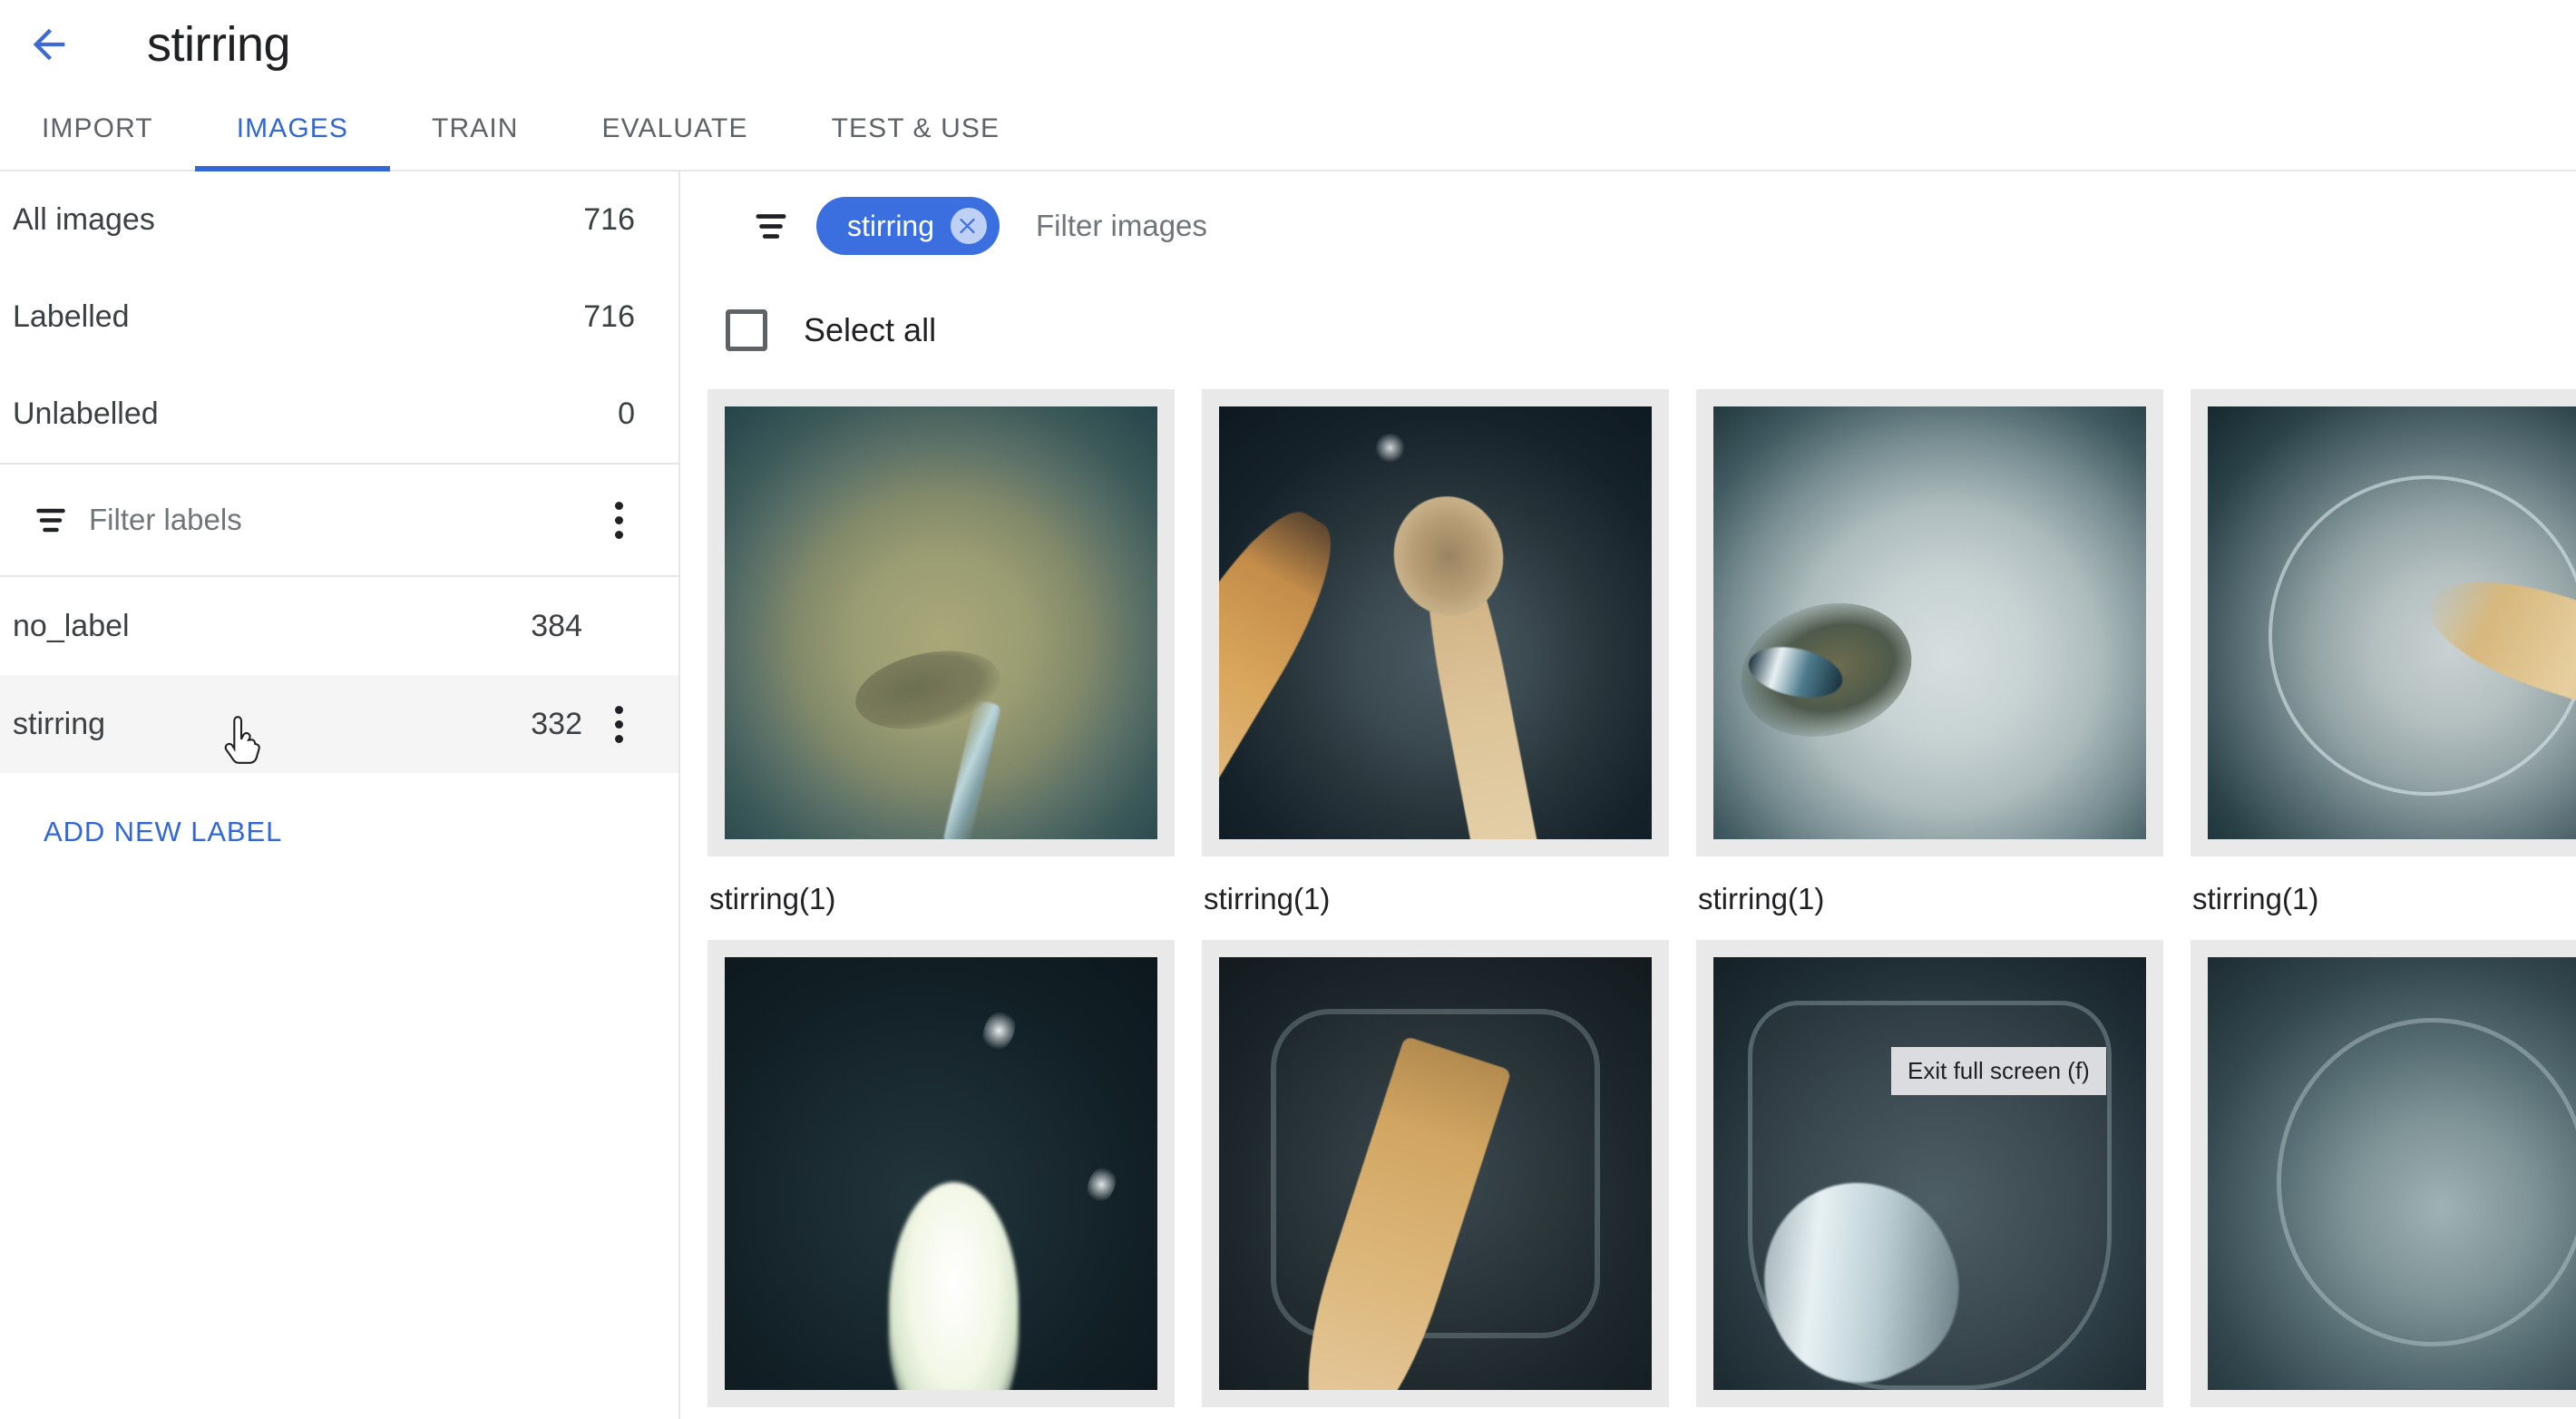 This screenshot has height=1419, width=2576. Describe the element at coordinates (1288, 129) in the screenshot. I see `tab-bar: IMPORT IMAGES TRAIN EVALUATE TEST & USE` at that location.